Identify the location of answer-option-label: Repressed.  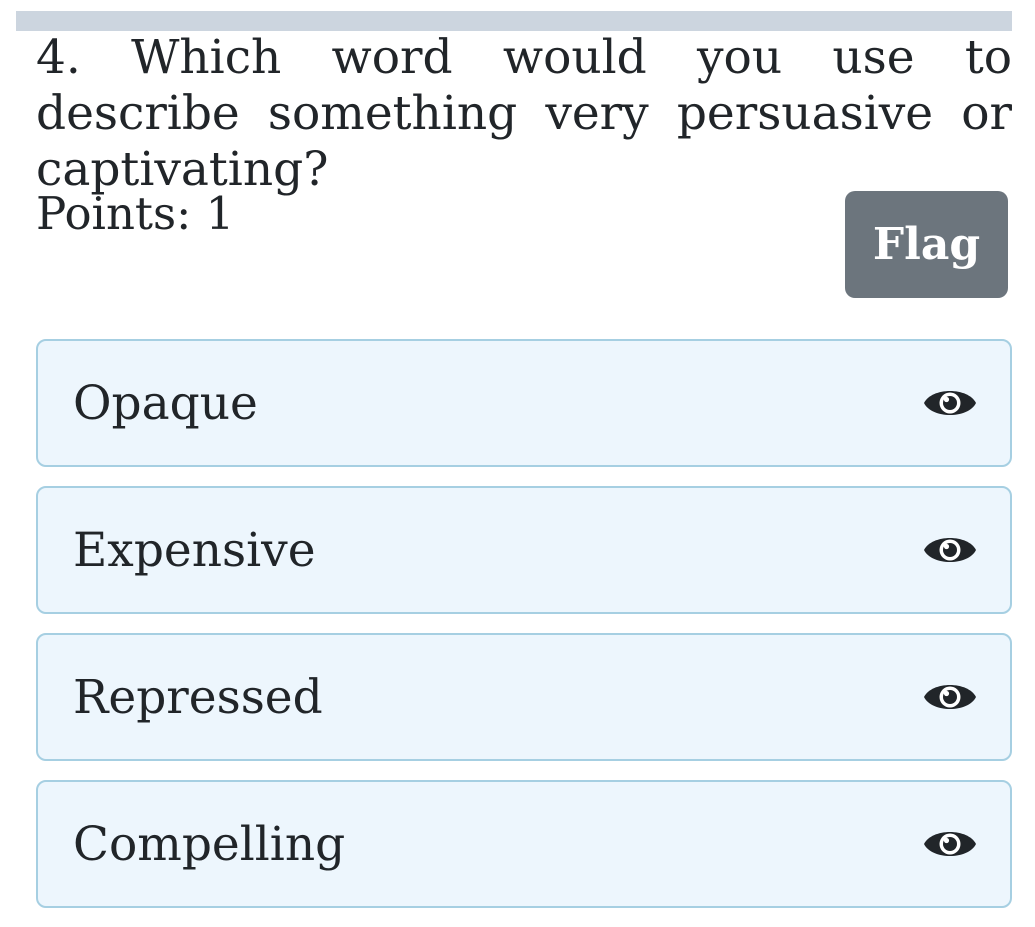
(198, 697).